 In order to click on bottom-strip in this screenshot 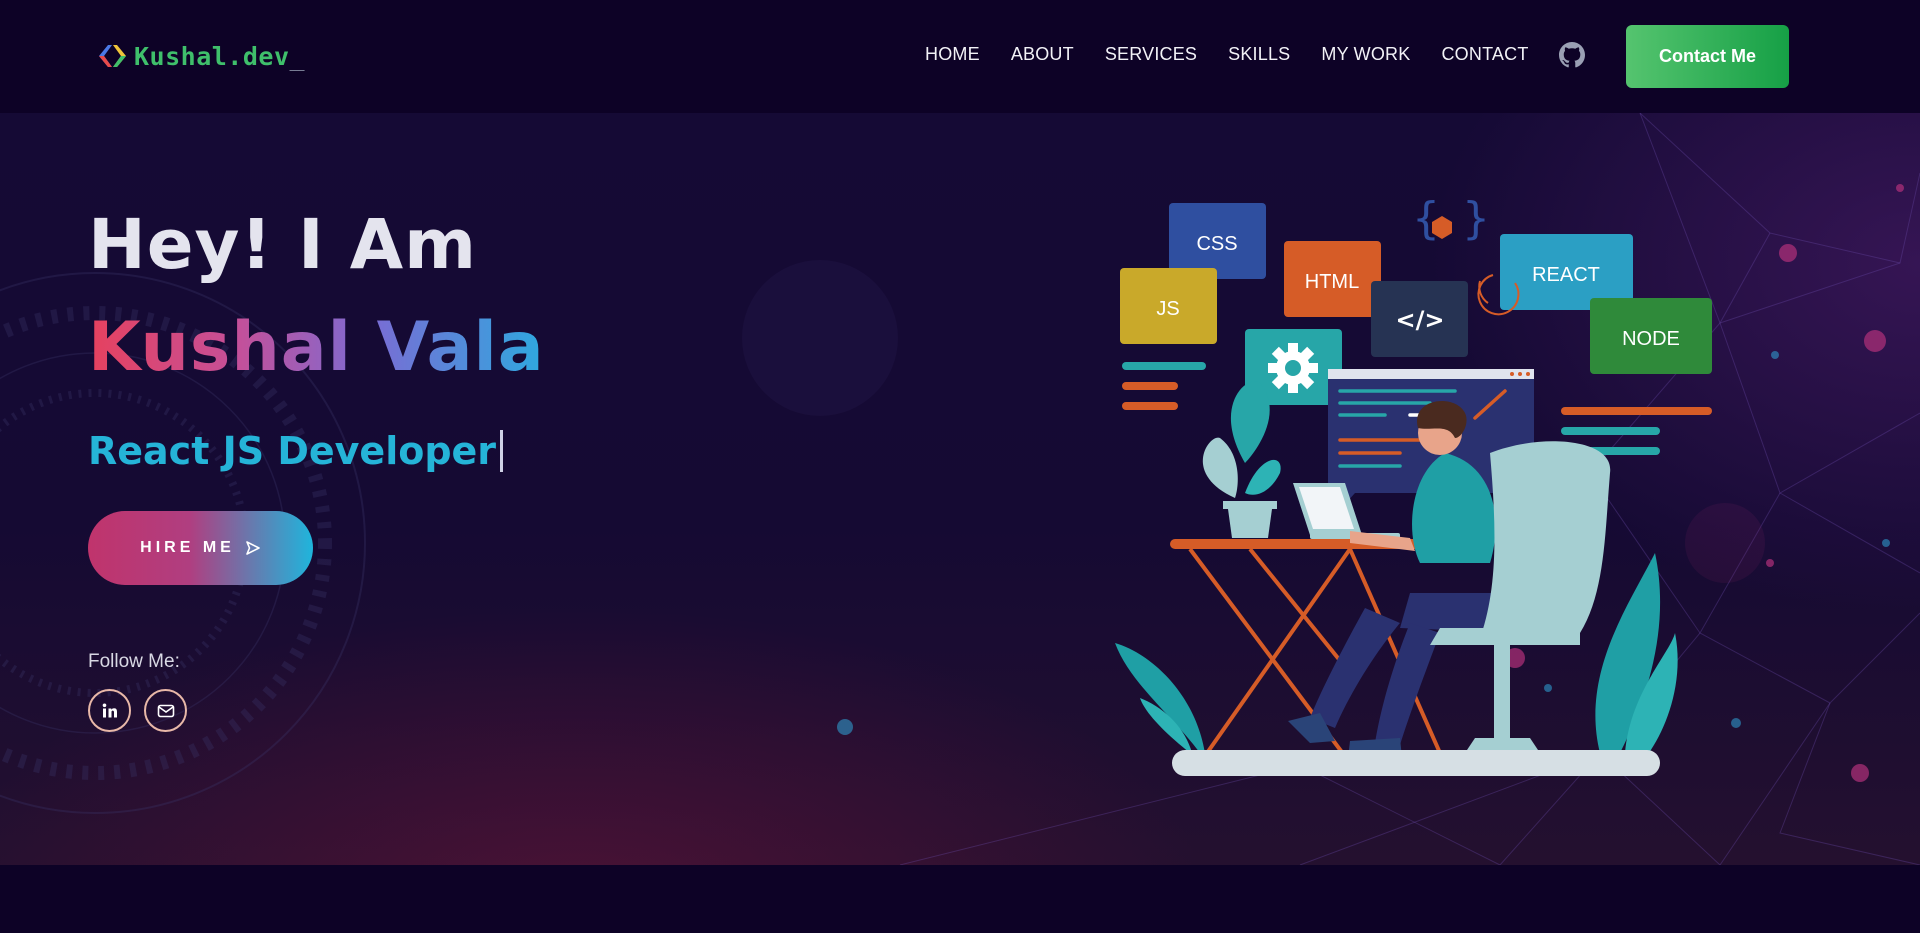, I will do `click(960, 899)`.